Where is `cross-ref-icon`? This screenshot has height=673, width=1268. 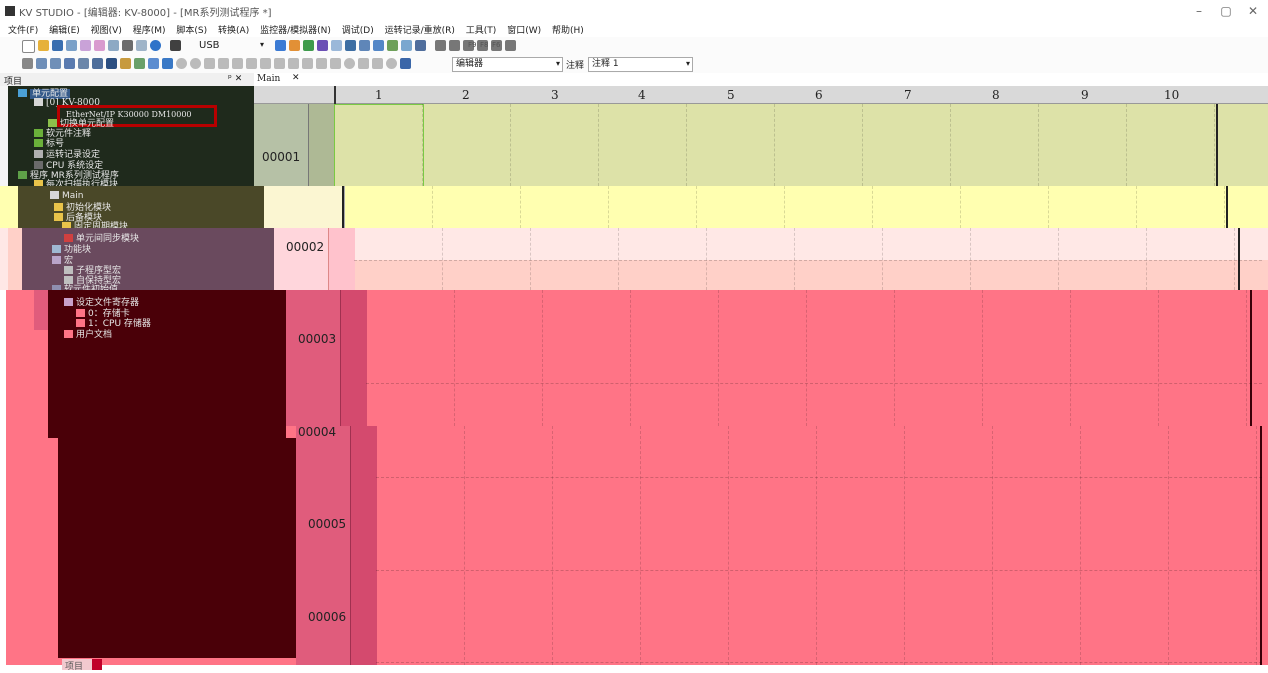 cross-ref-icon is located at coordinates (392, 45).